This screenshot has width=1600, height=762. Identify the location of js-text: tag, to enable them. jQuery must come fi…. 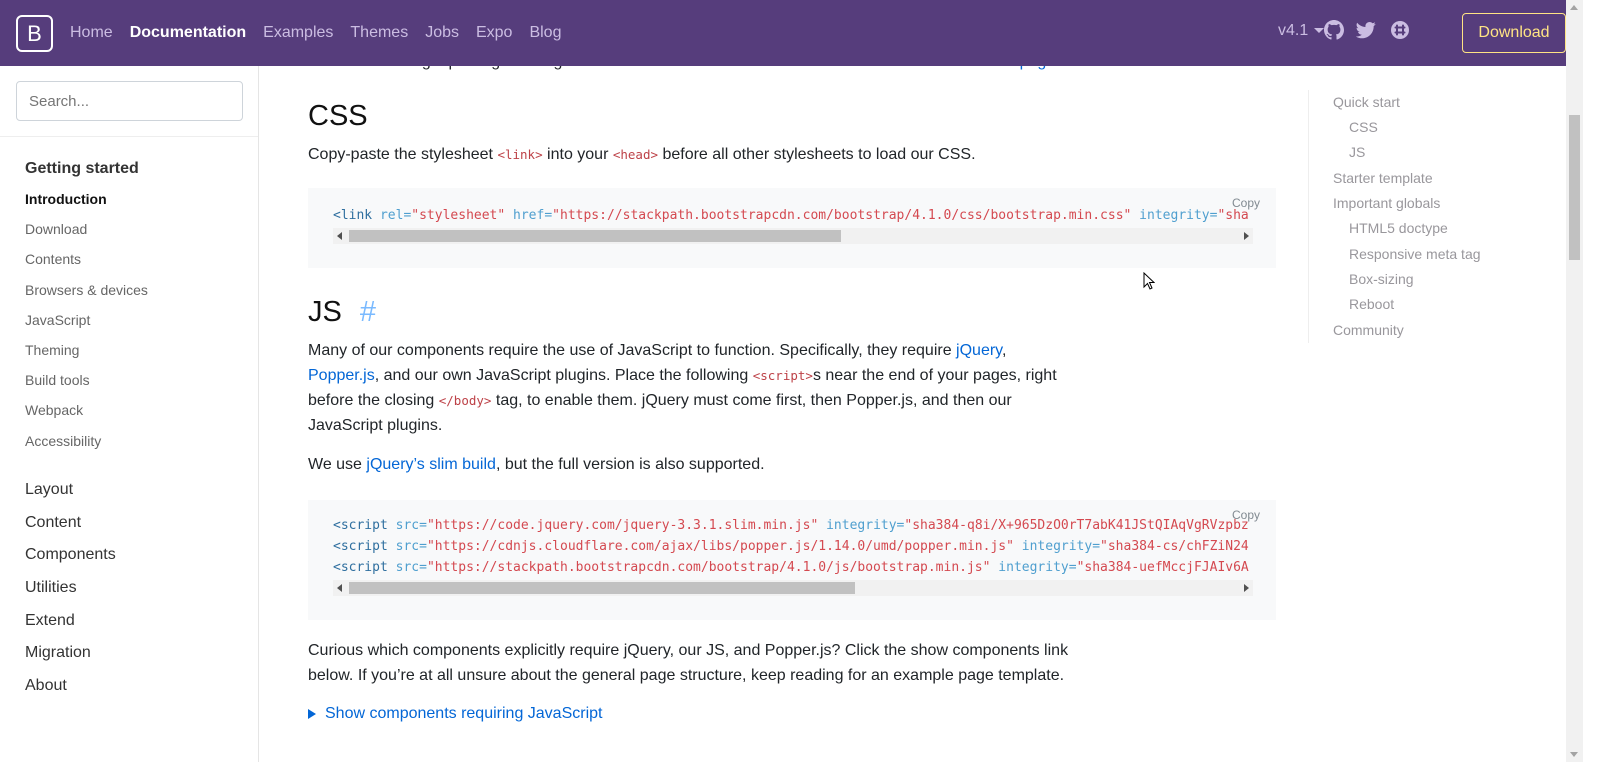
(751, 400).